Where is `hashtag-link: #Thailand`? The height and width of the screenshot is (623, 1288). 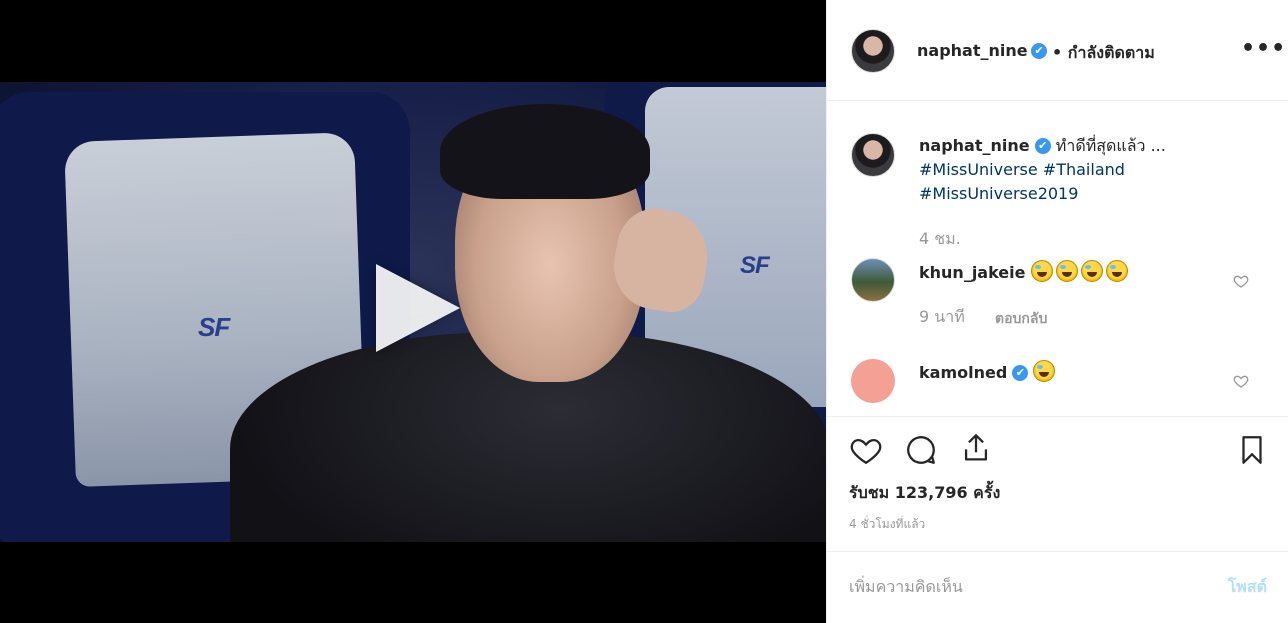 hashtag-link: #Thailand is located at coordinates (1084, 169).